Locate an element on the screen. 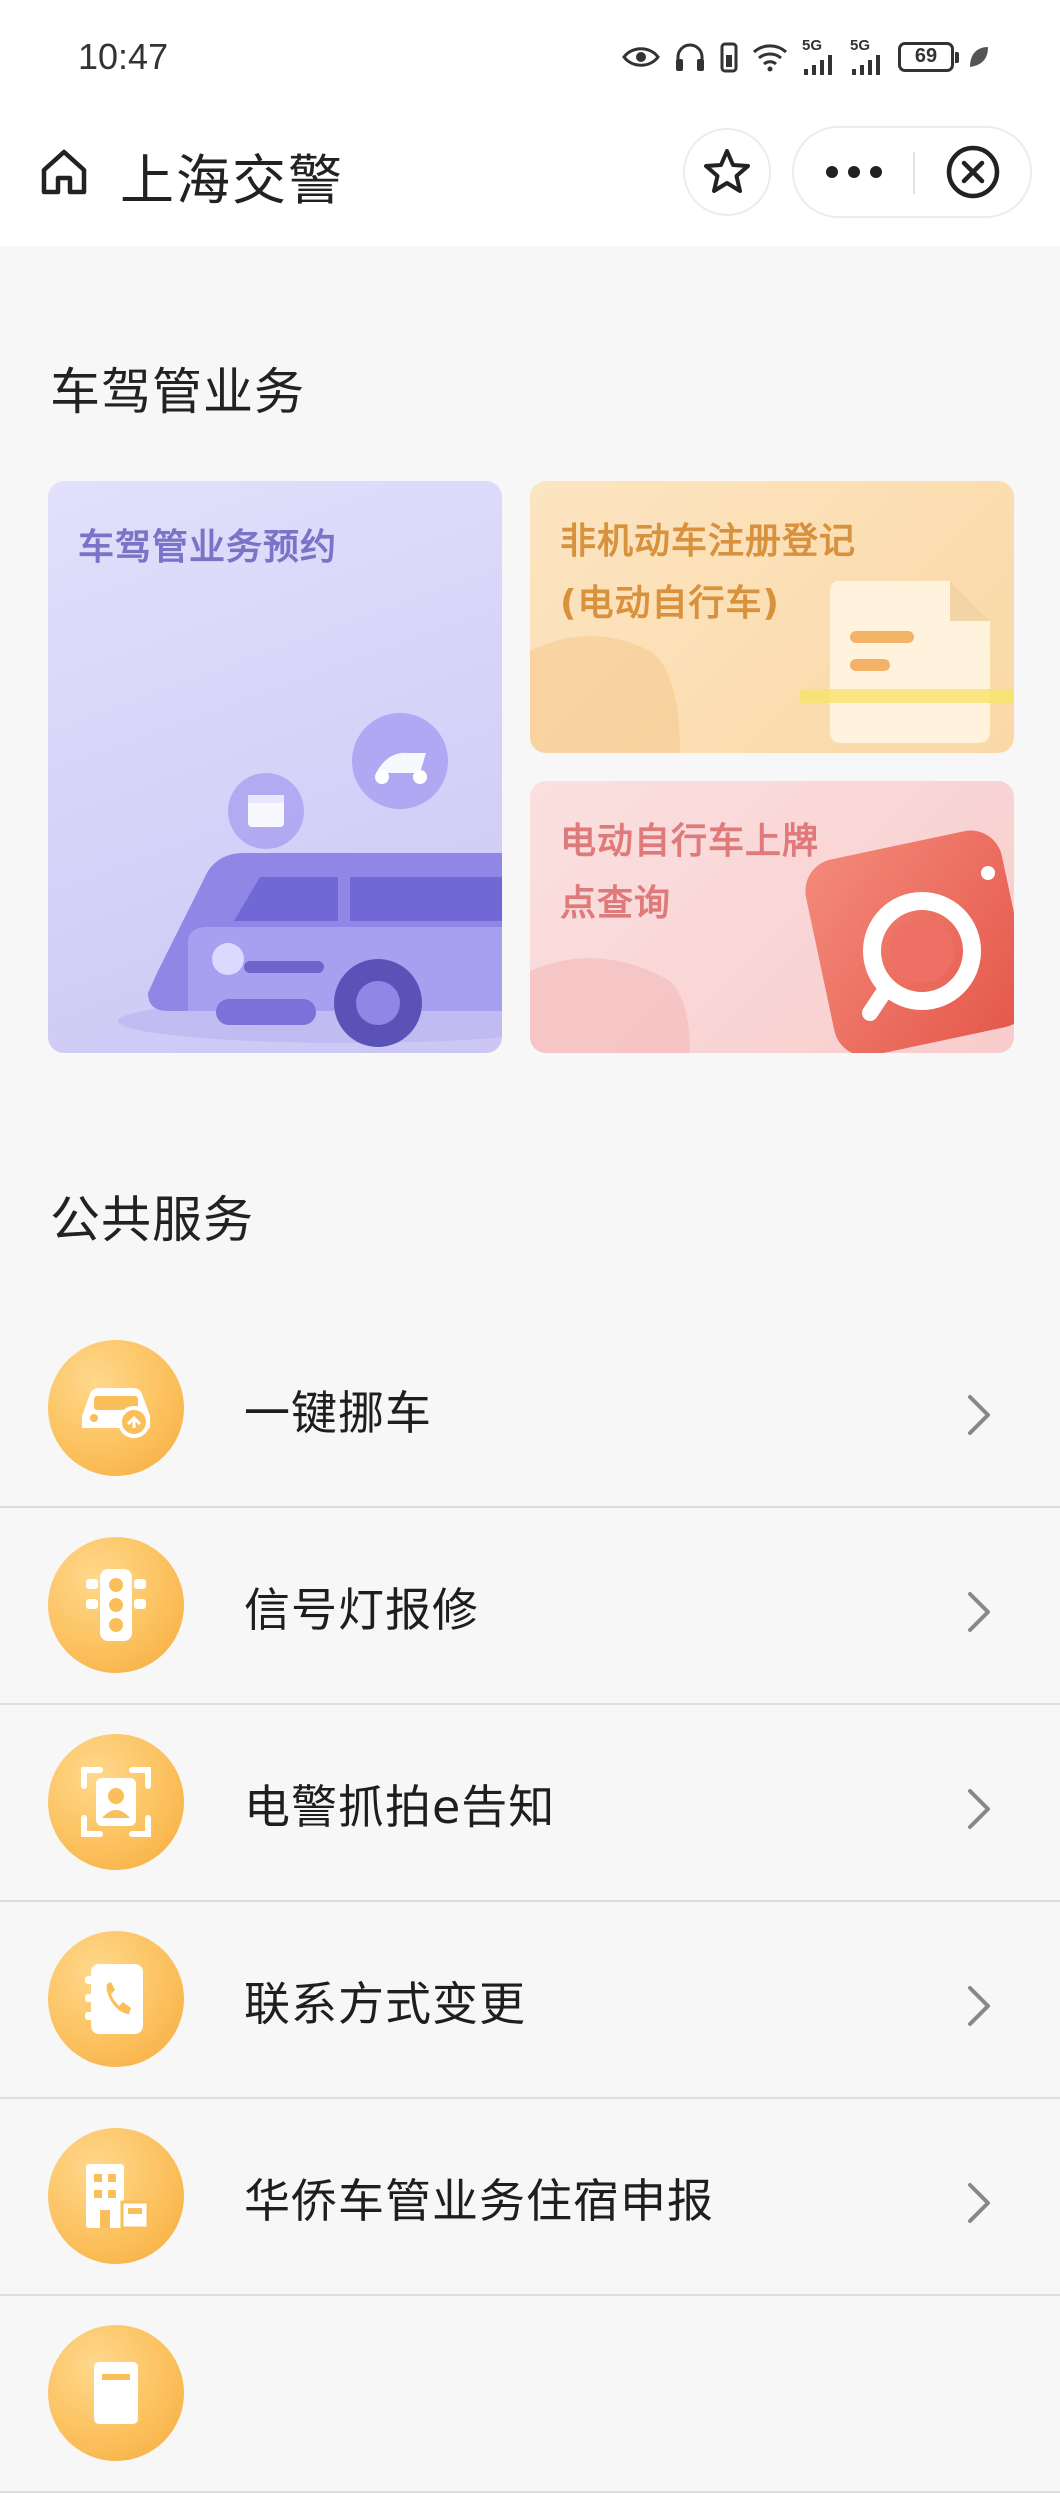 The width and height of the screenshot is (1060, 2493). status-icons: 5G 5G 69 is located at coordinates (806, 56).